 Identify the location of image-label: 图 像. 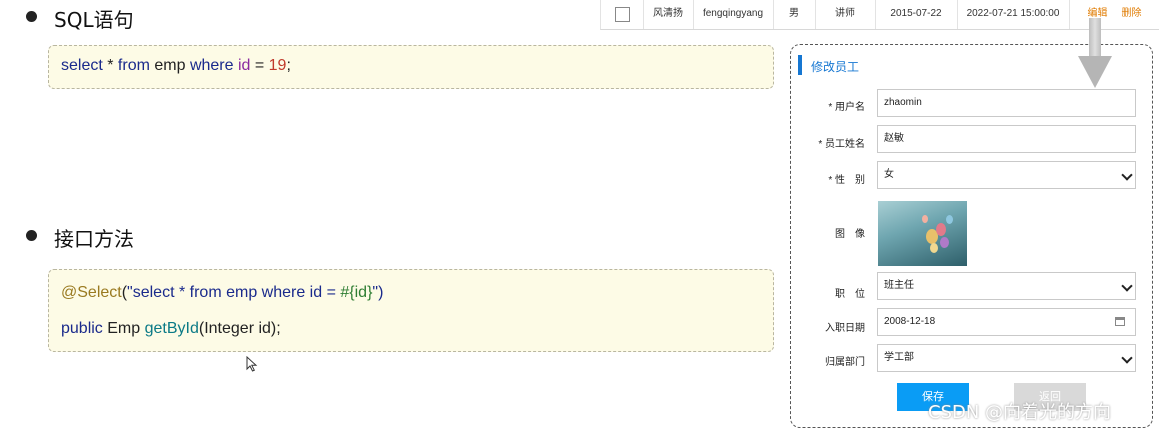
(850, 234).